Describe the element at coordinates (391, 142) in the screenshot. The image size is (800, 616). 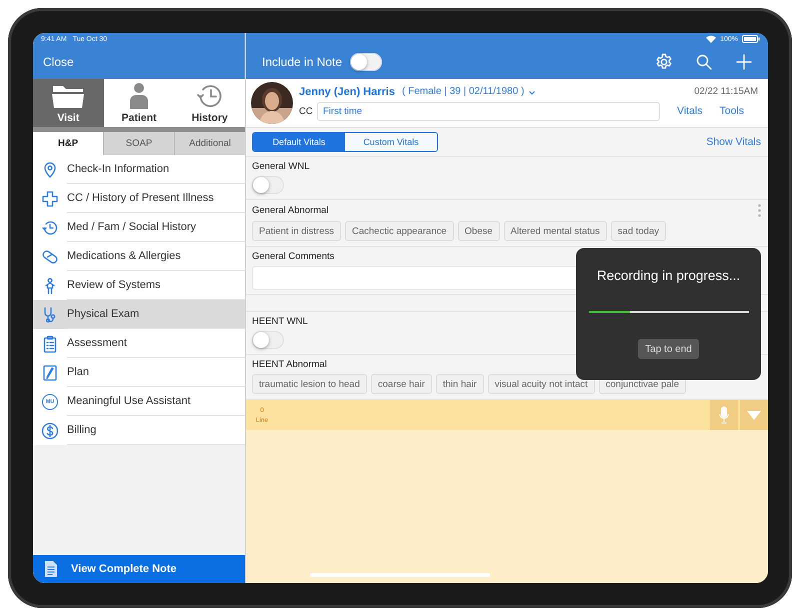
I see `vitals-tab: Custom Vitals` at that location.